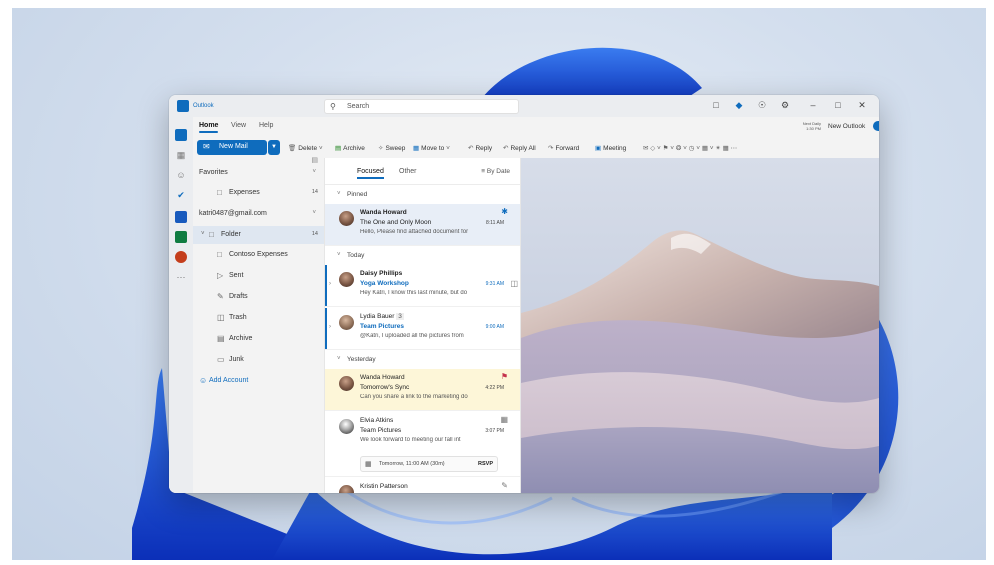 The image size is (994, 565). Describe the element at coordinates (266, 125) in the screenshot. I see `tab-help: Help` at that location.